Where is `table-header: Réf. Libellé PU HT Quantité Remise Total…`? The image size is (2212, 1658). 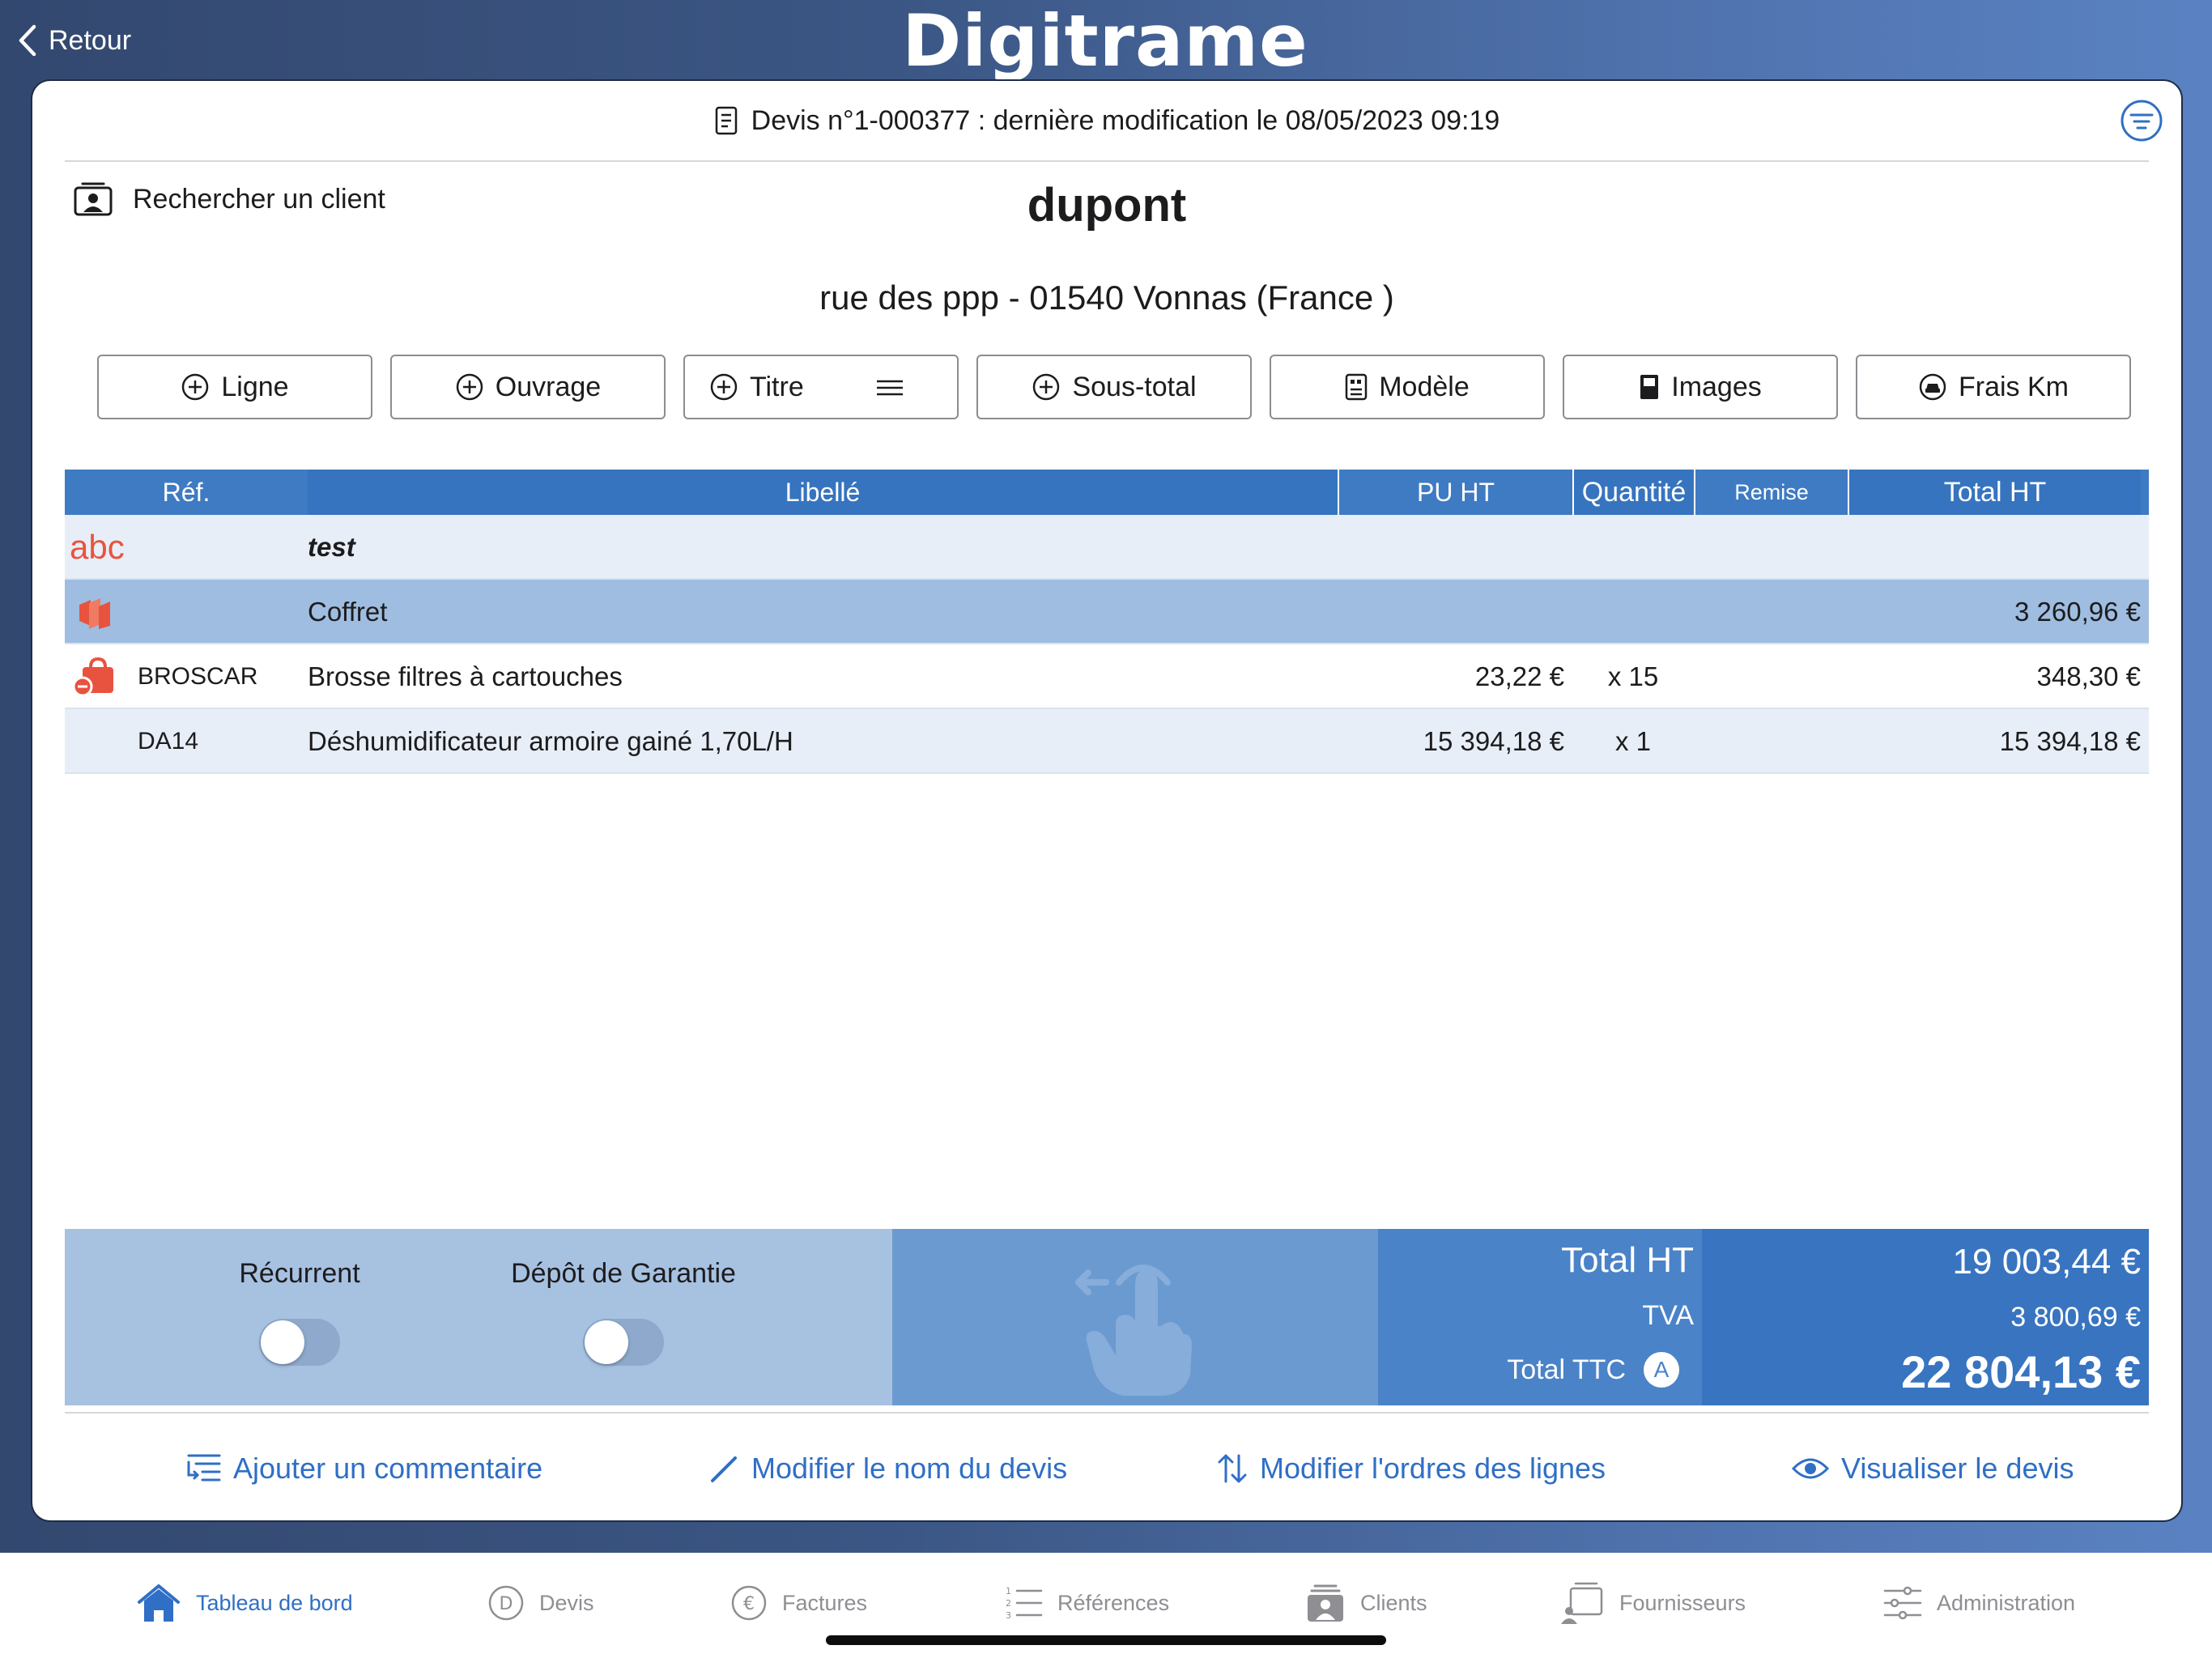
table-header: Réf. Libellé PU HT Quantité Remise Total… is located at coordinates (1107, 492).